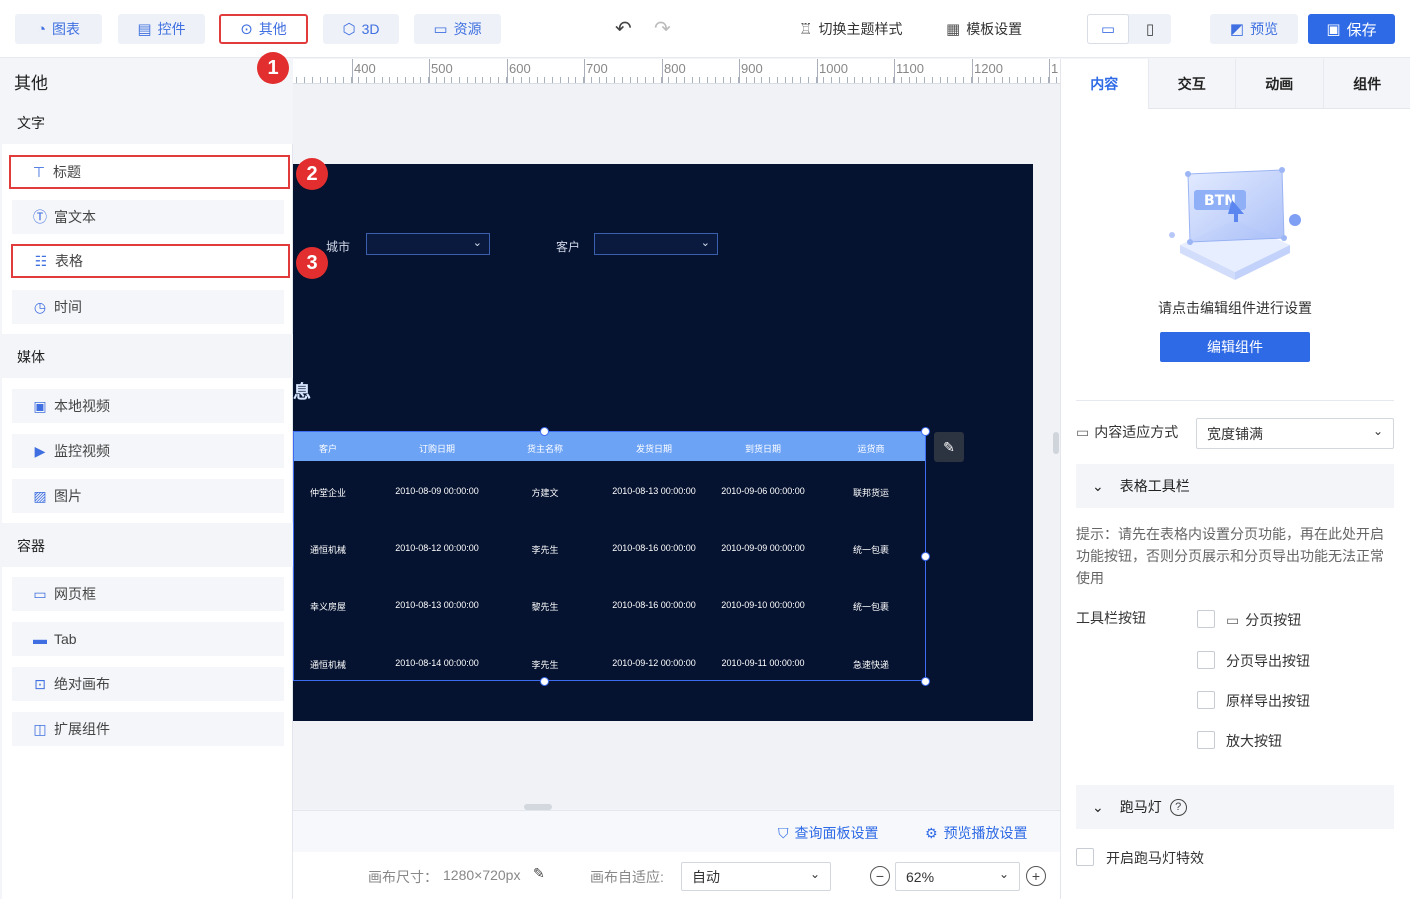 This screenshot has height=899, width=1410. I want to click on query-panel-settings-link: ⛉ 查询面板设置, so click(828, 833).